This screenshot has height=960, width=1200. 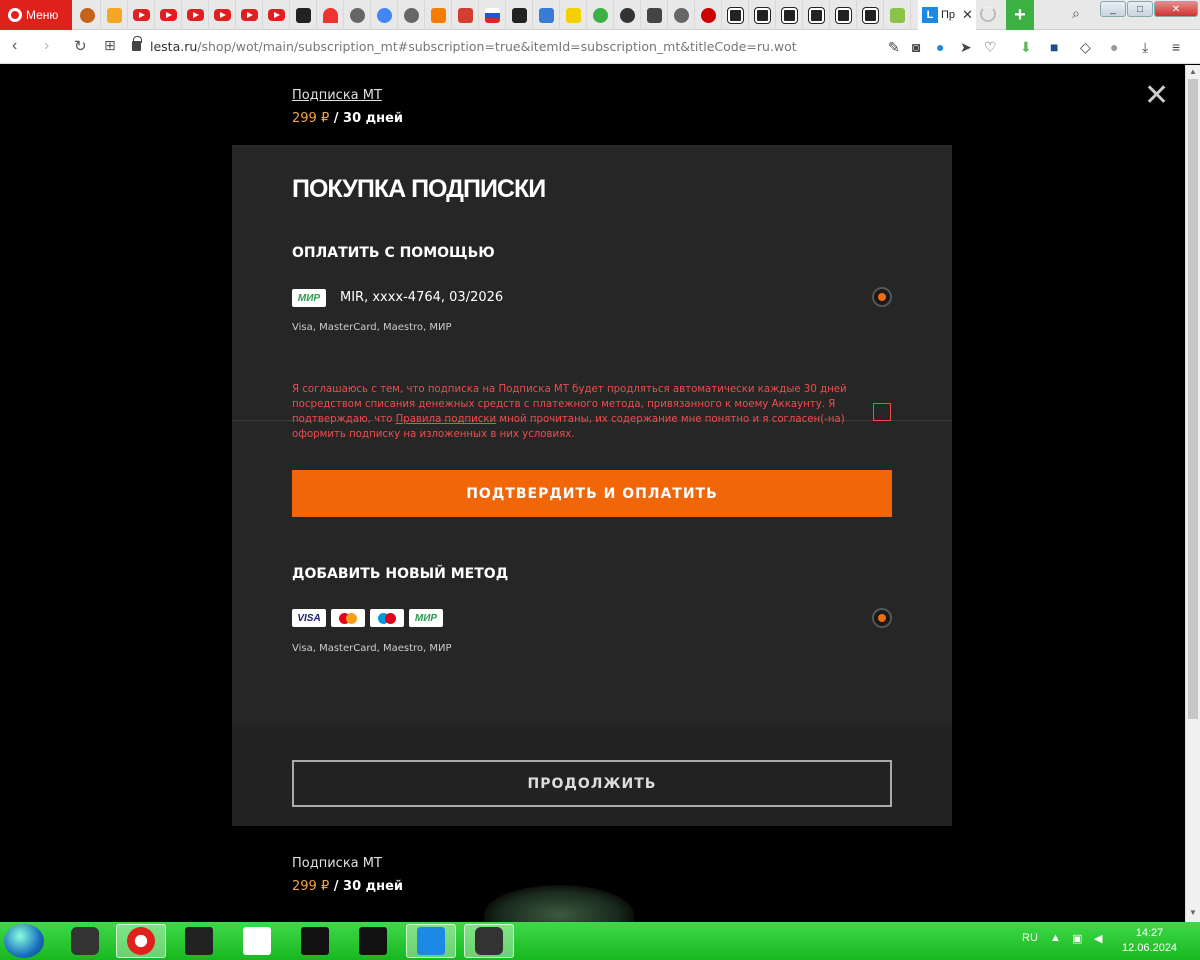 What do you see at coordinates (1054, 47) in the screenshot?
I see `save-icon: ■` at bounding box center [1054, 47].